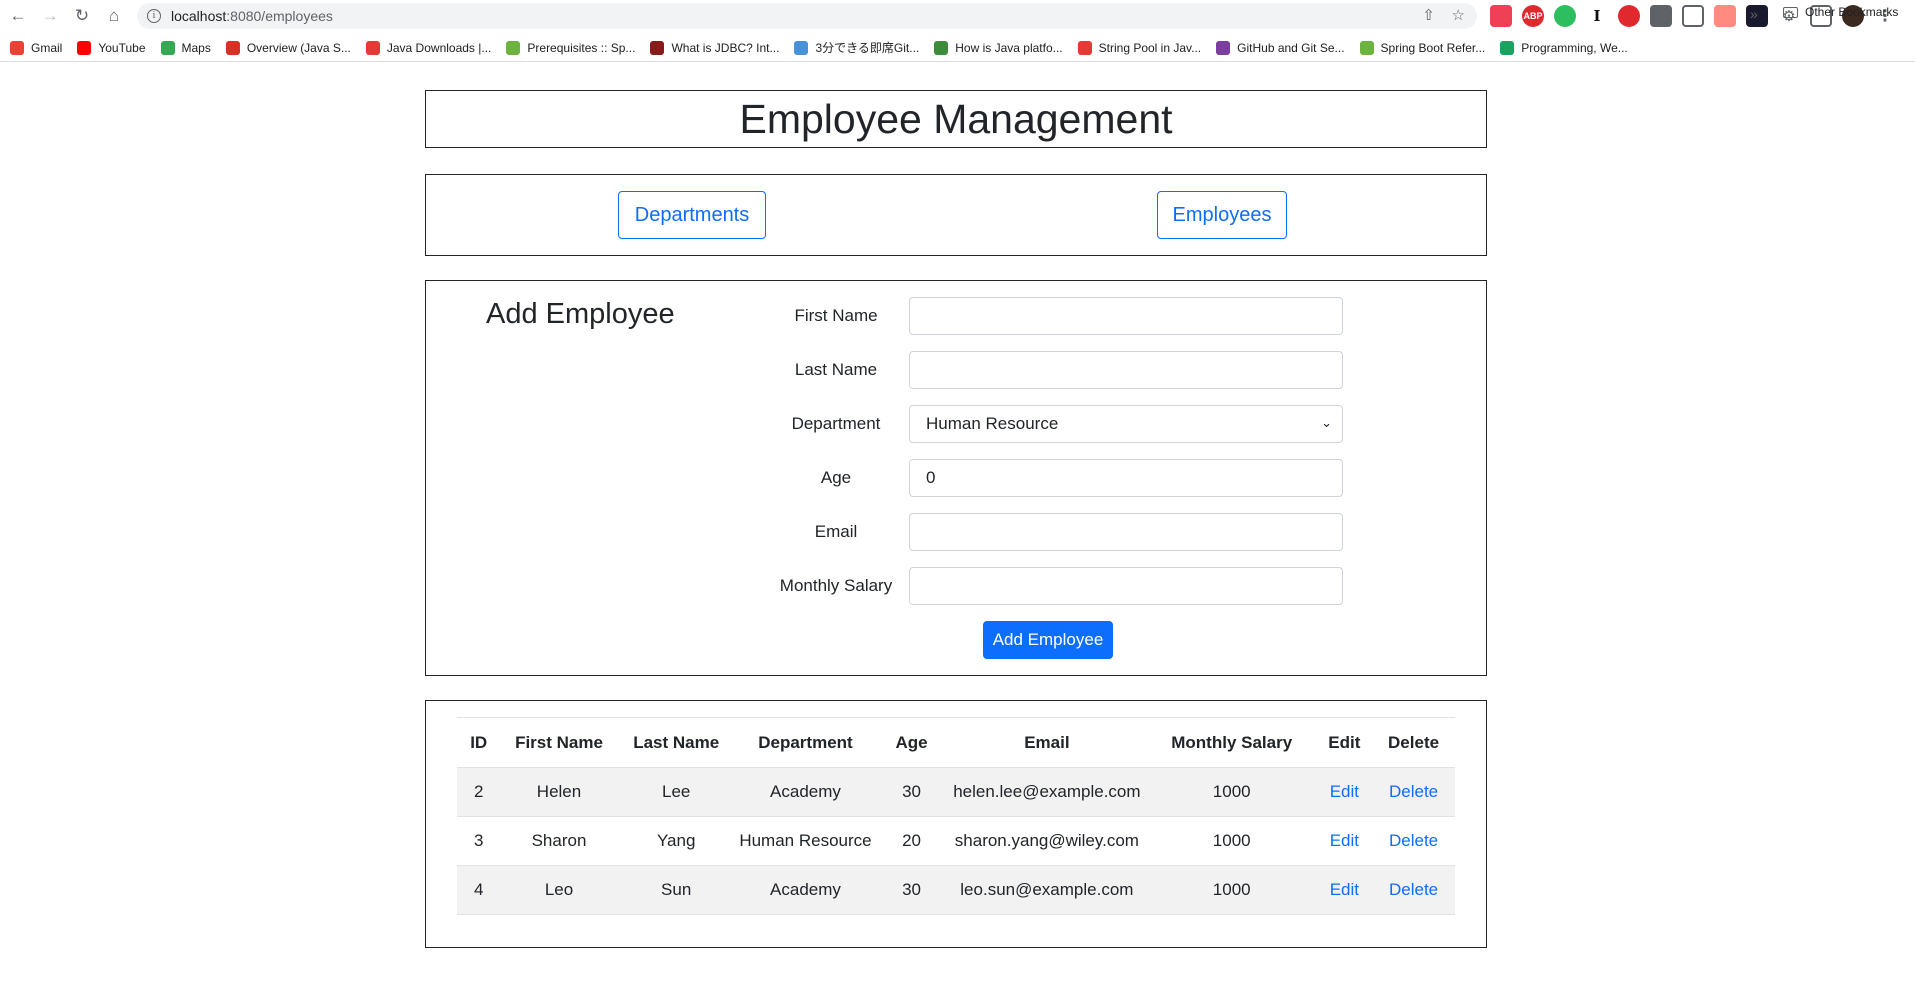 This screenshot has width=1915, height=1006. I want to click on cell-first-name: Sharon, so click(559, 841).